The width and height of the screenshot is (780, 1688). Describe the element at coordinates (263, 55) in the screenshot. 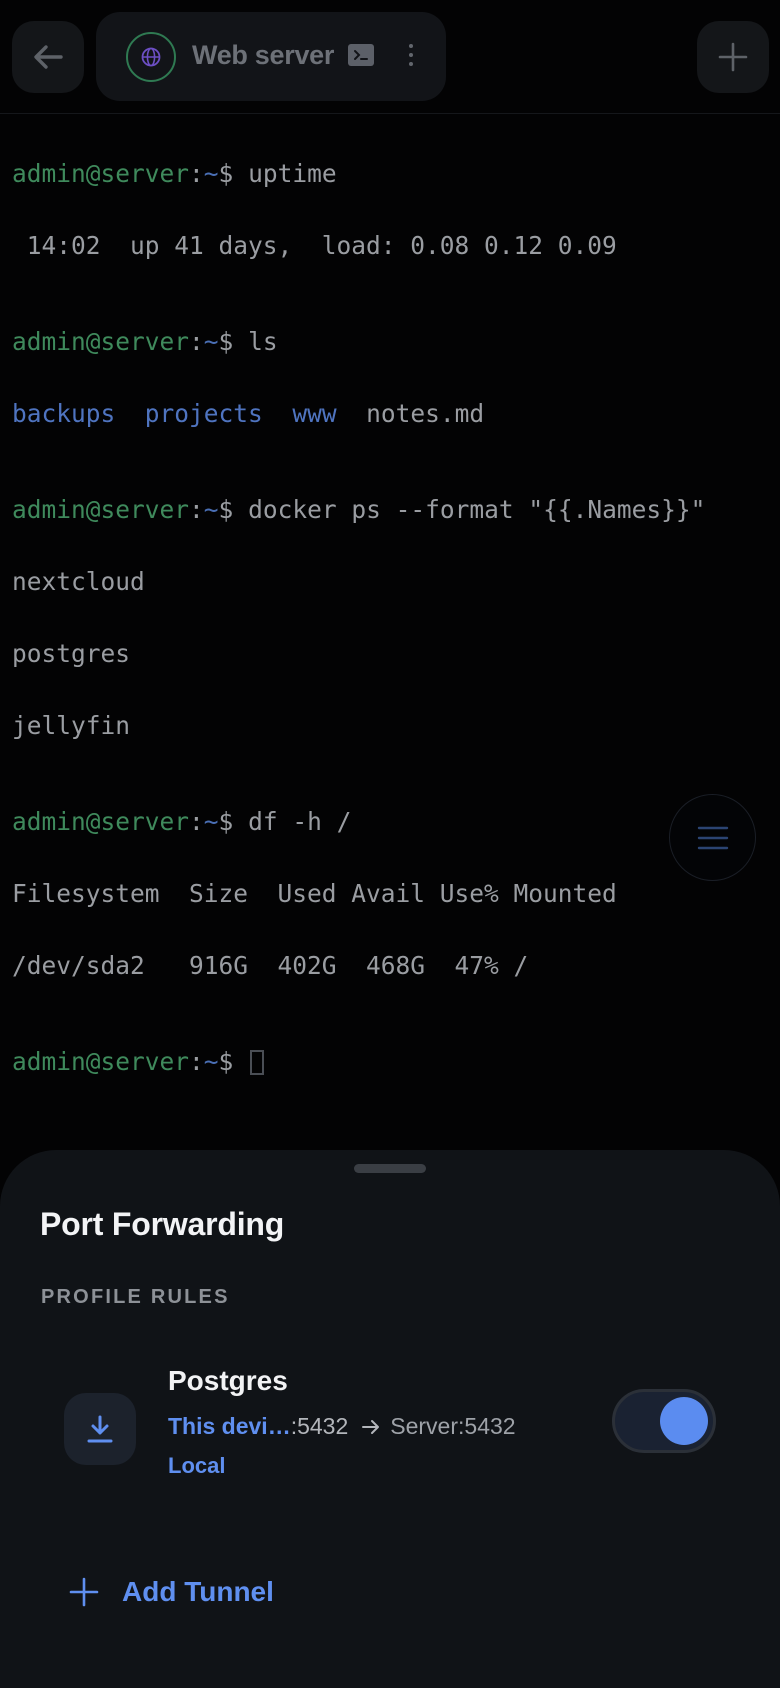

I see `session-title: Web server` at that location.